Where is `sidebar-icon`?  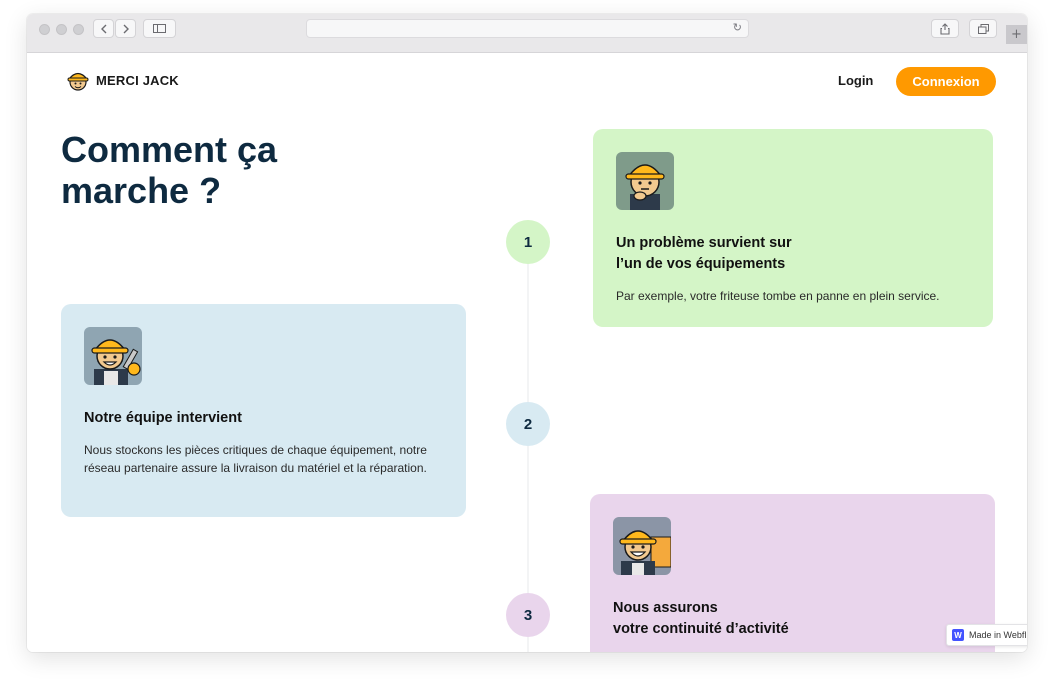
sidebar-icon is located at coordinates (159, 28).